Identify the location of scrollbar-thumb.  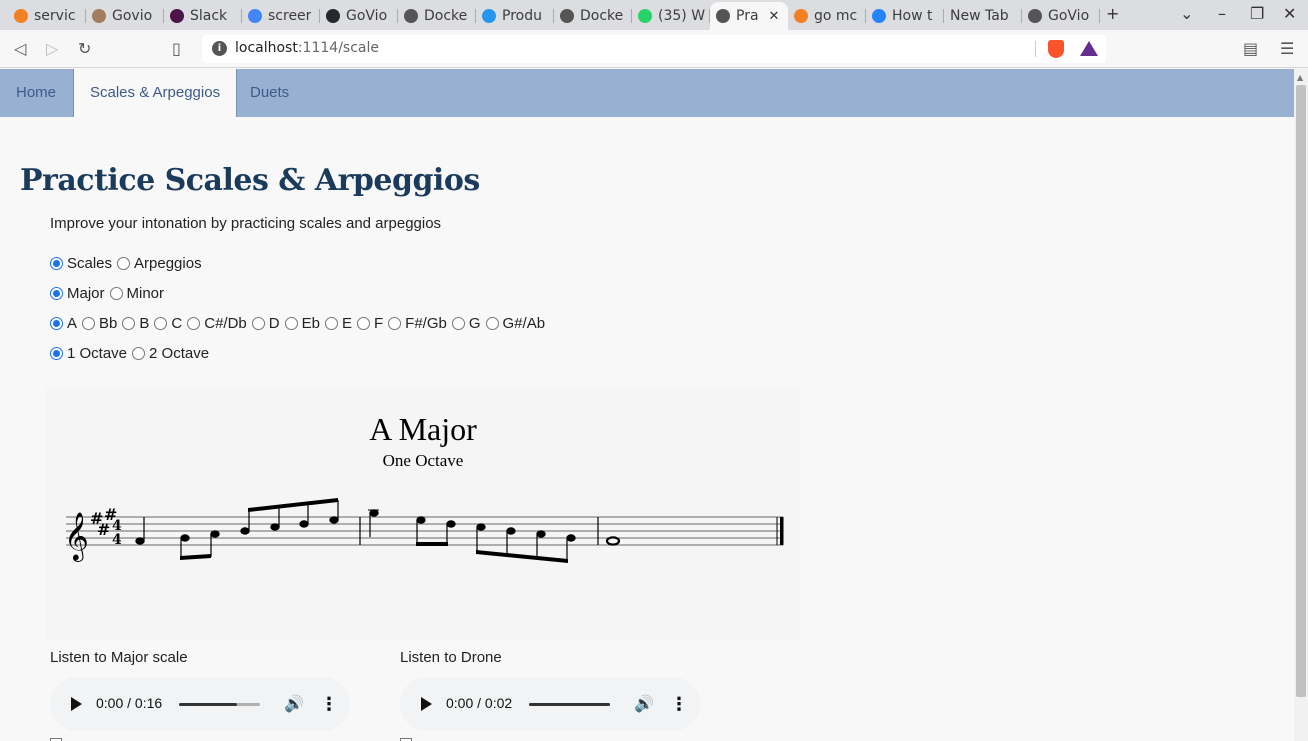
(1301, 391).